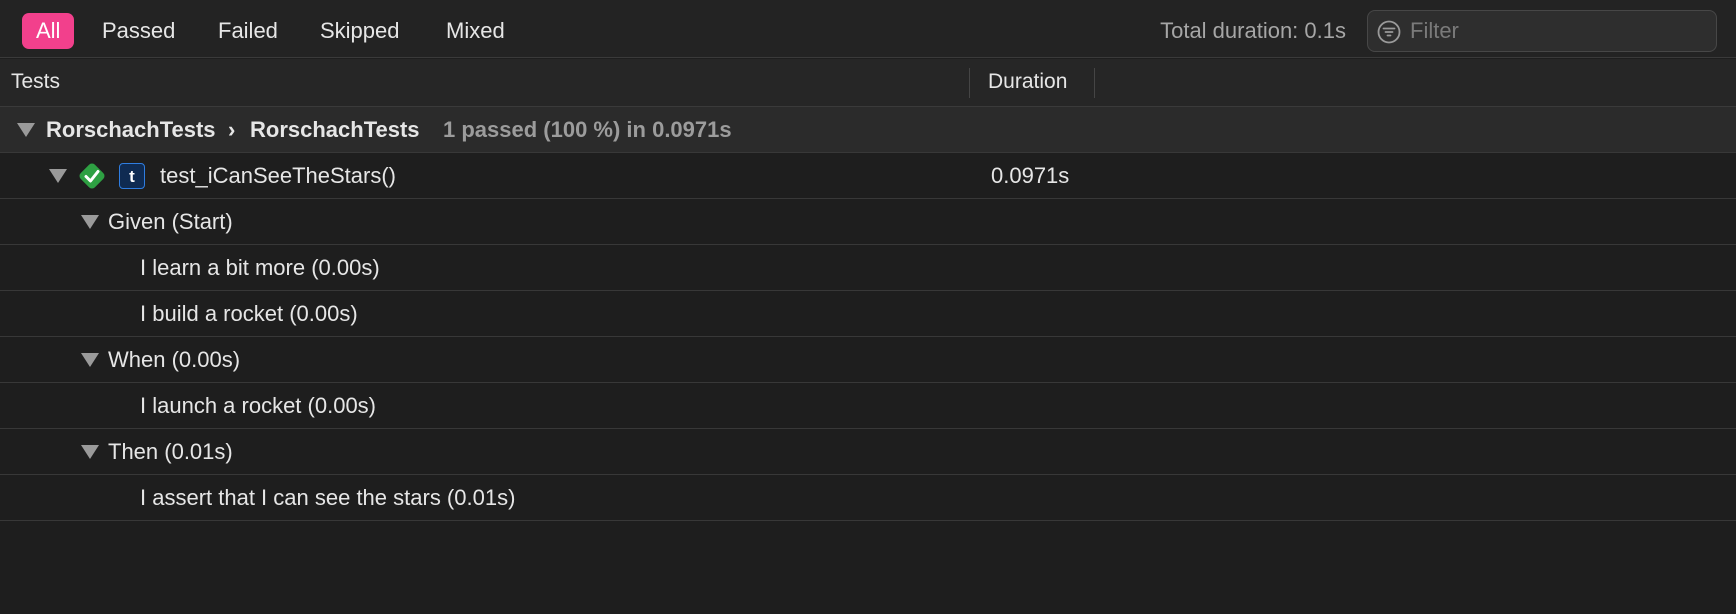 Image resolution: width=1736 pixels, height=614 pixels. I want to click on suite-target-name: RorschachTests, so click(131, 129).